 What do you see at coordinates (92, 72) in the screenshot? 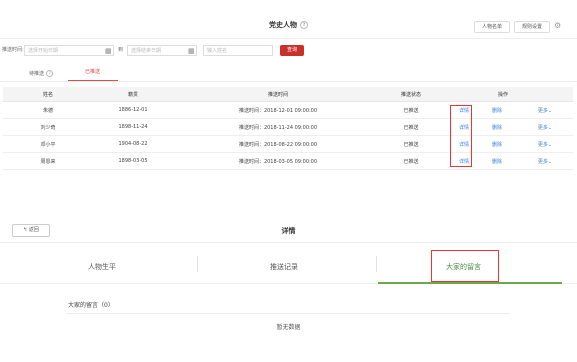
I see `tab-sent: 已推送` at bounding box center [92, 72].